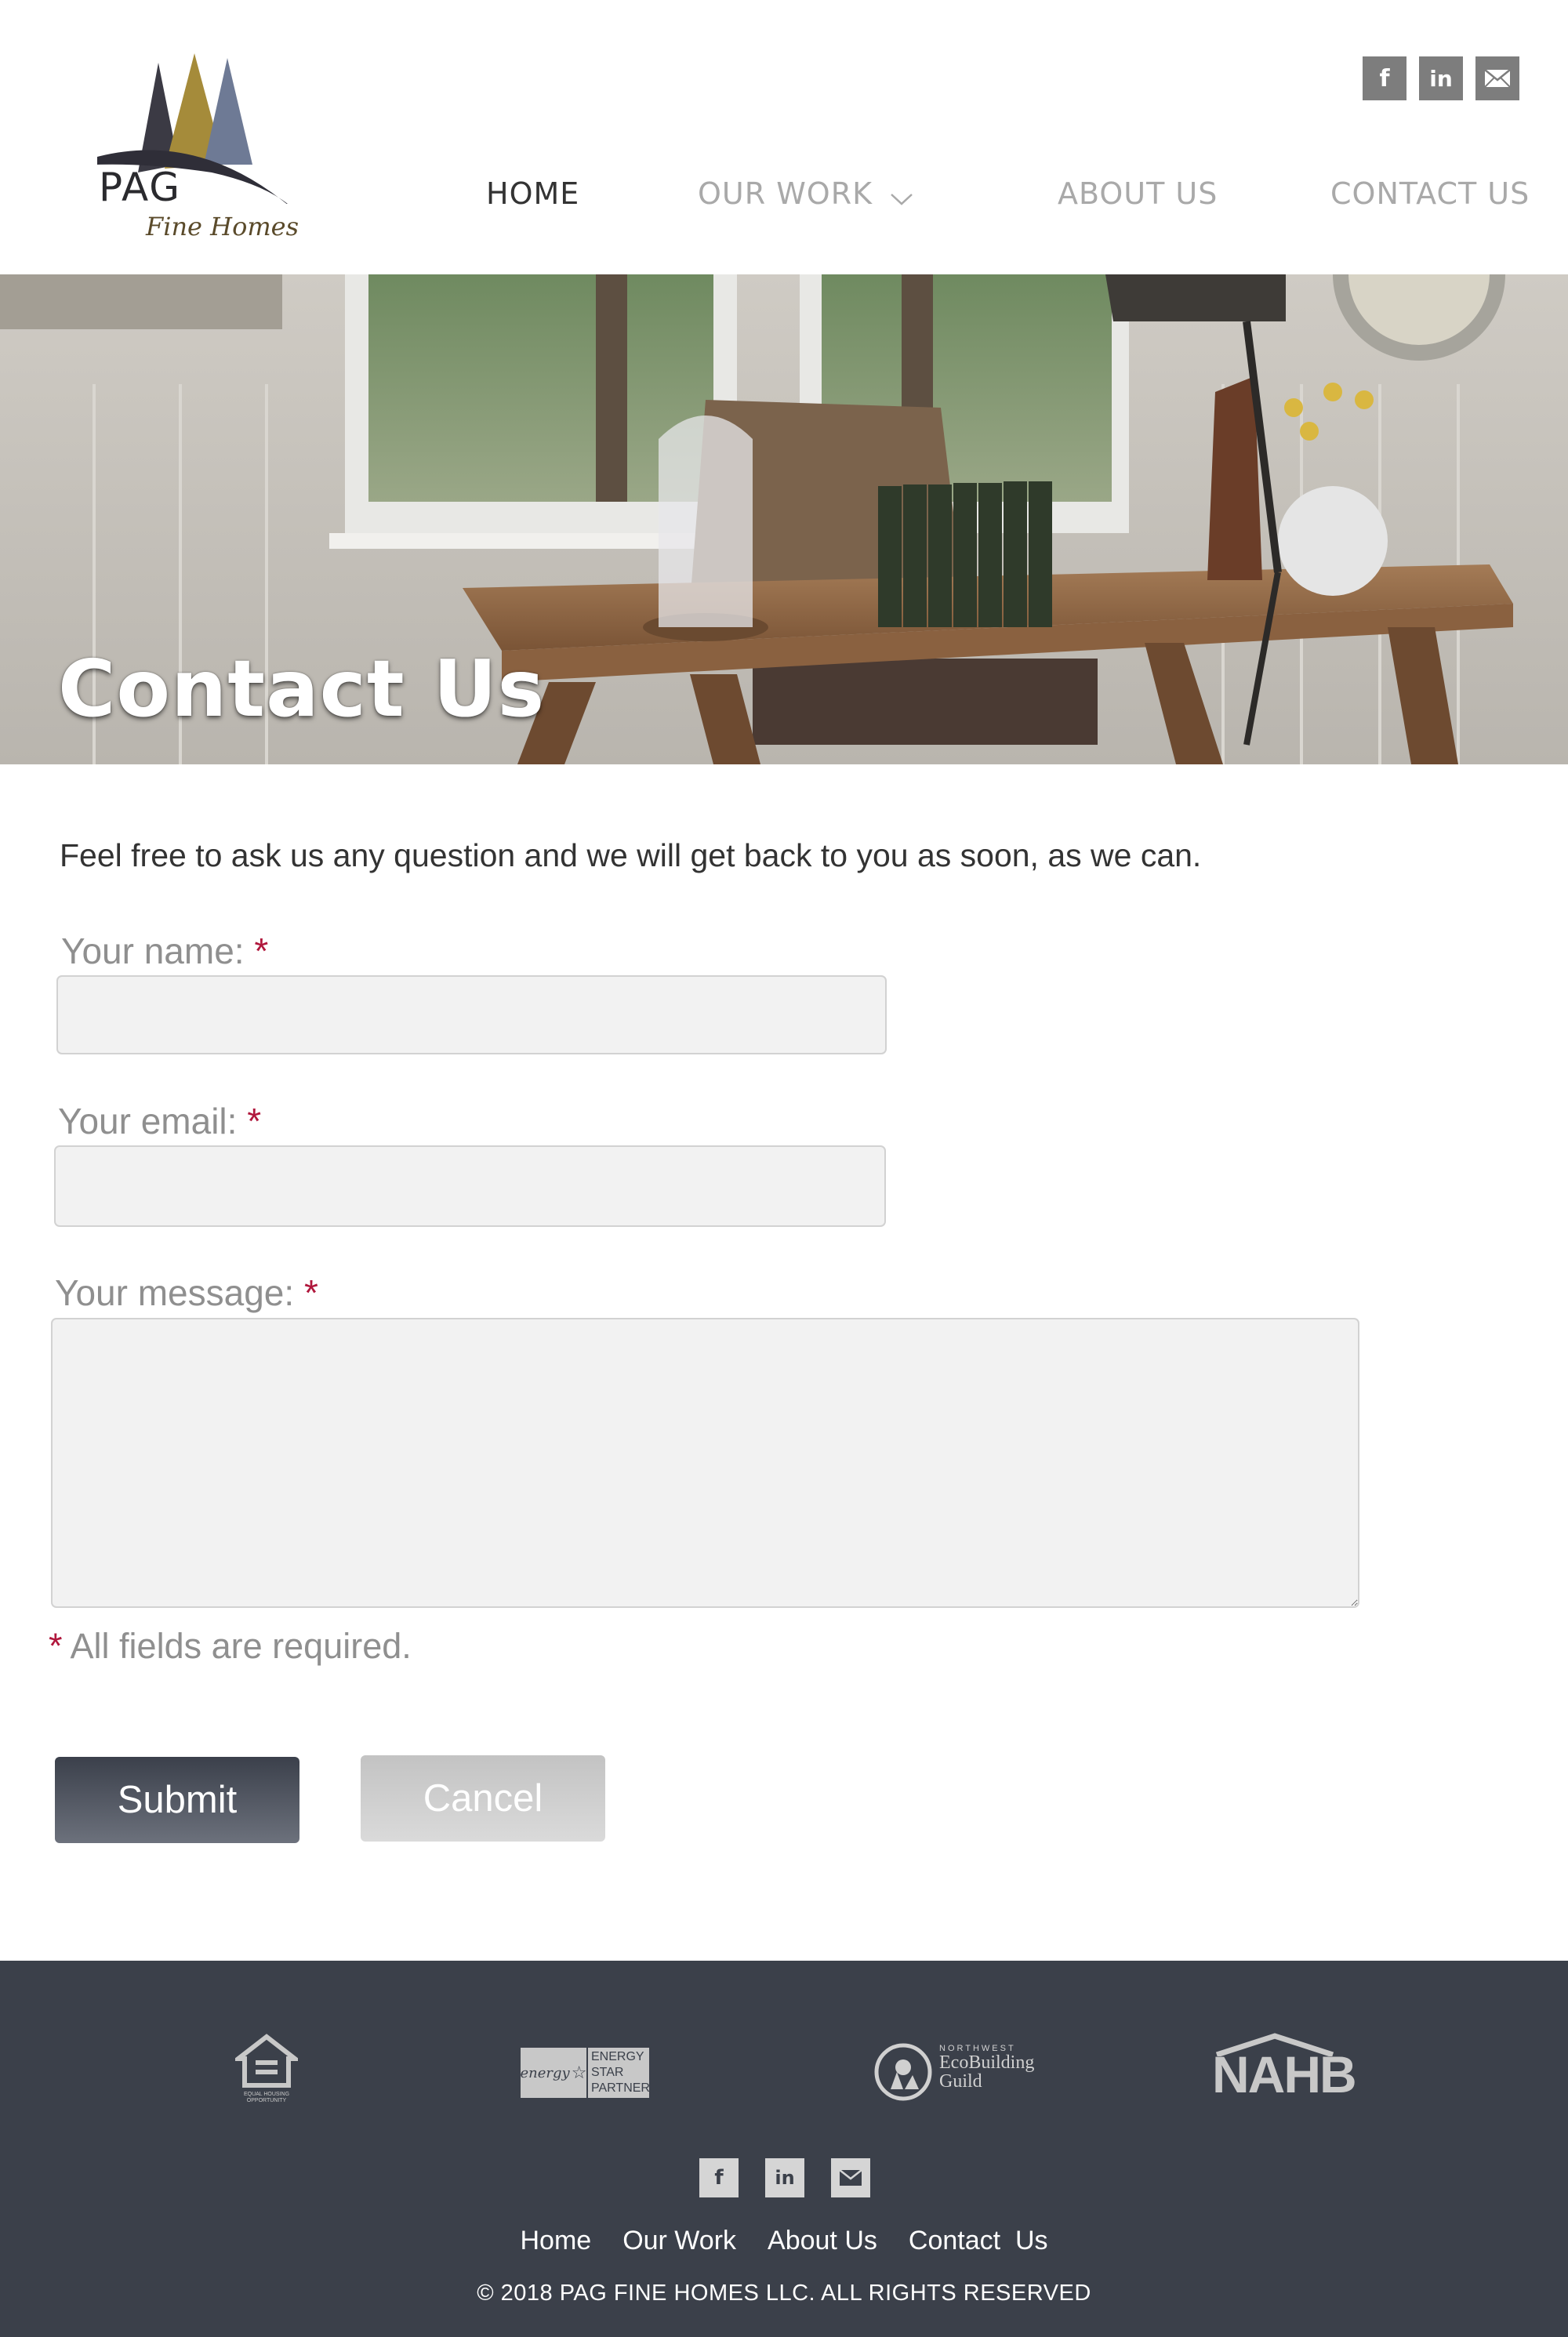 The width and height of the screenshot is (1568, 2337). I want to click on name-label: Your name: *, so click(164, 951).